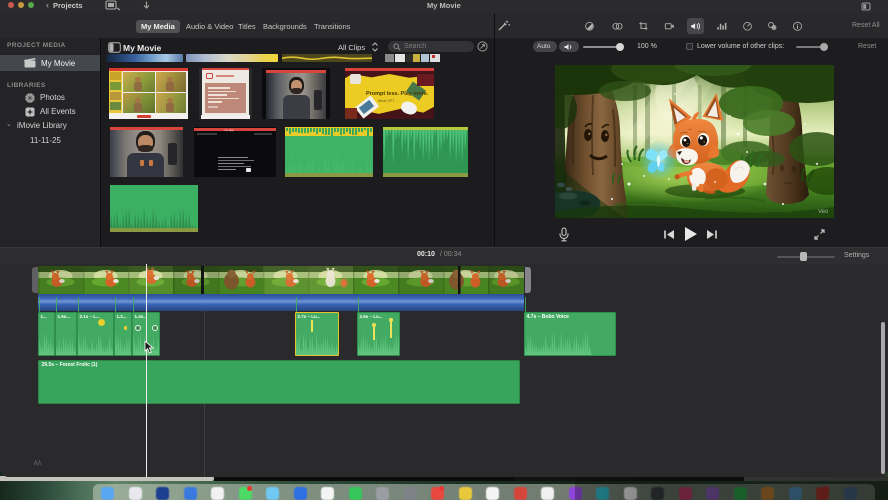 The image size is (888, 500). What do you see at coordinates (823, 212) in the screenshot?
I see `svg-text: Veo` at bounding box center [823, 212].